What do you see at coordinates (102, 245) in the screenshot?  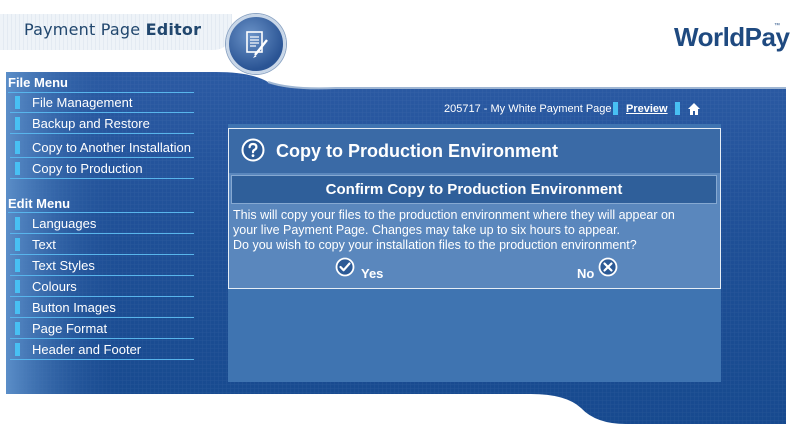 I see `sidebar-item-text: Text` at bounding box center [102, 245].